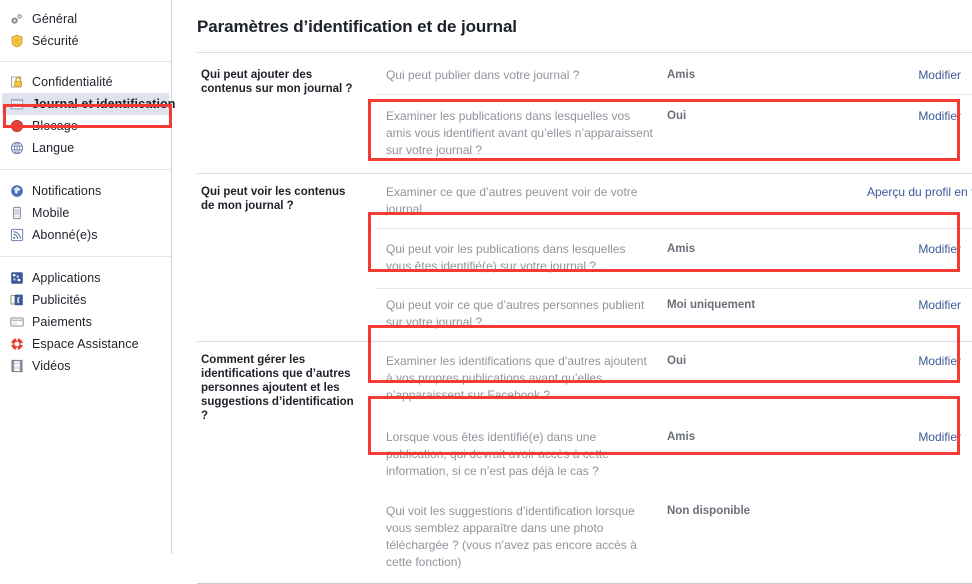  What do you see at coordinates (51, 366) in the screenshot?
I see `sidebar-item-label: Vidéos` at bounding box center [51, 366].